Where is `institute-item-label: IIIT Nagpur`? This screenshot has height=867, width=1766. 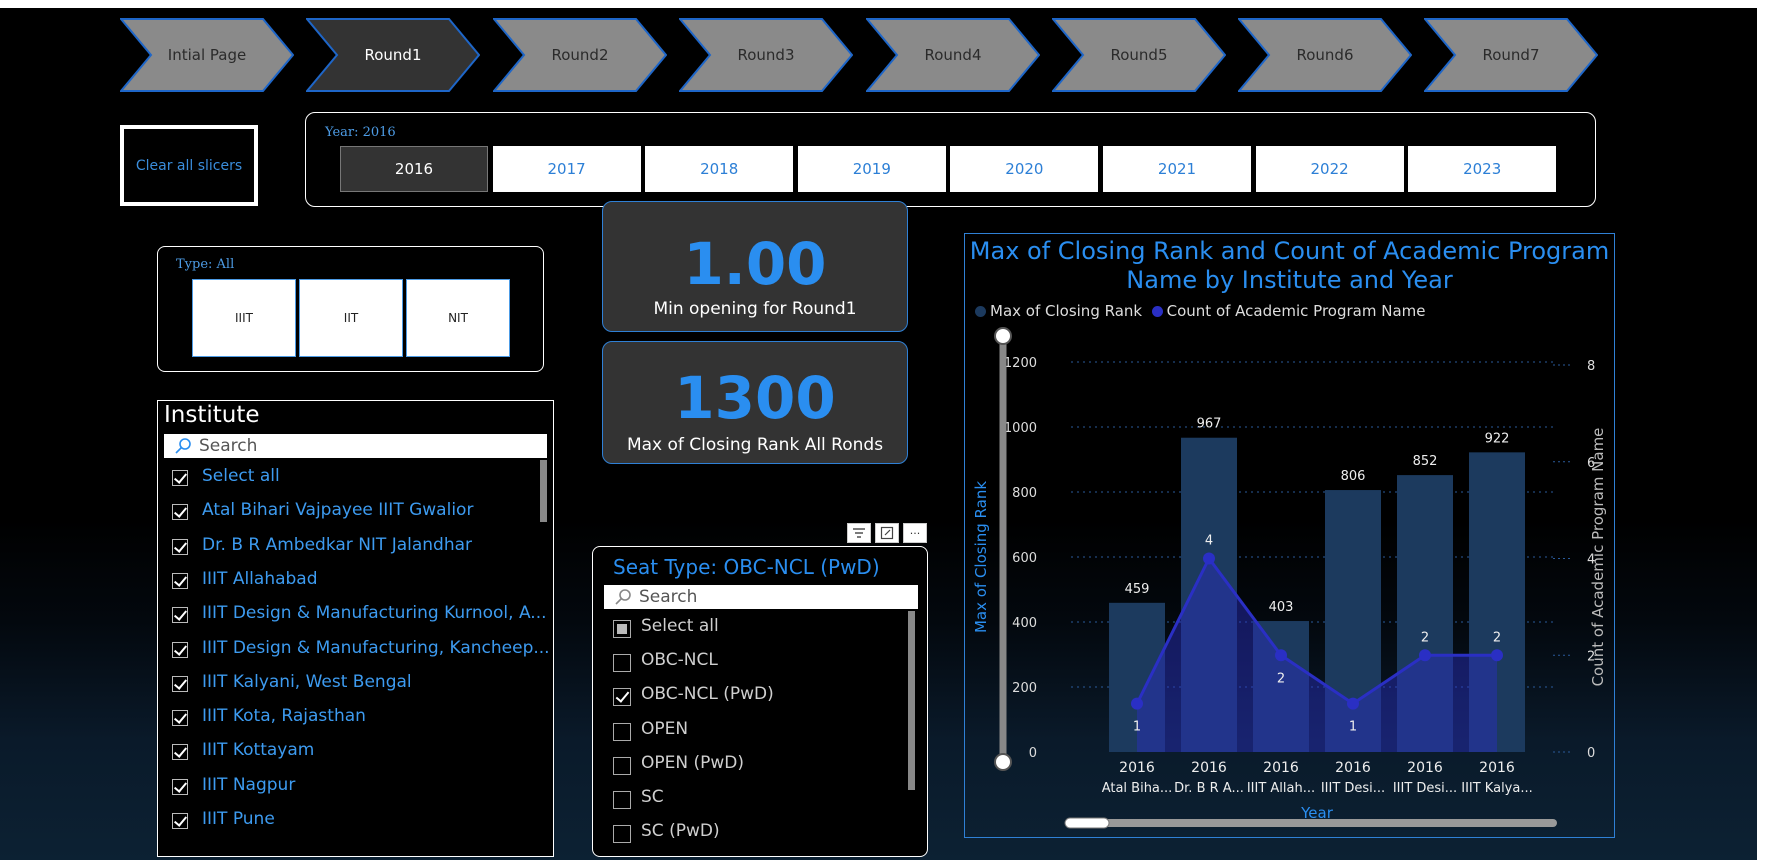
institute-item-label: IIIT Nagpur is located at coordinates (249, 784).